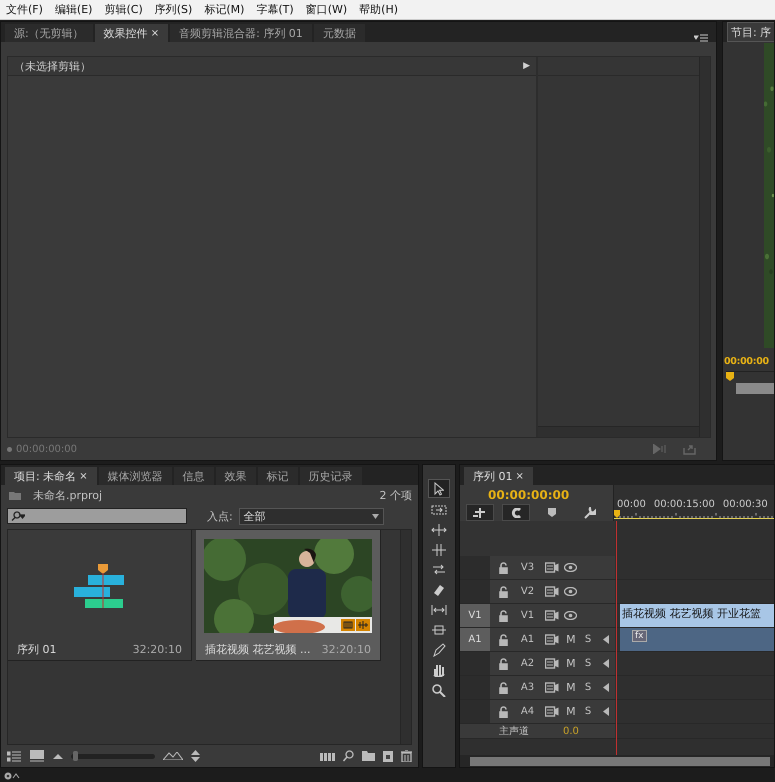 The image size is (775, 782). What do you see at coordinates (439, 589) in the screenshot?
I see `razor-icon` at bounding box center [439, 589].